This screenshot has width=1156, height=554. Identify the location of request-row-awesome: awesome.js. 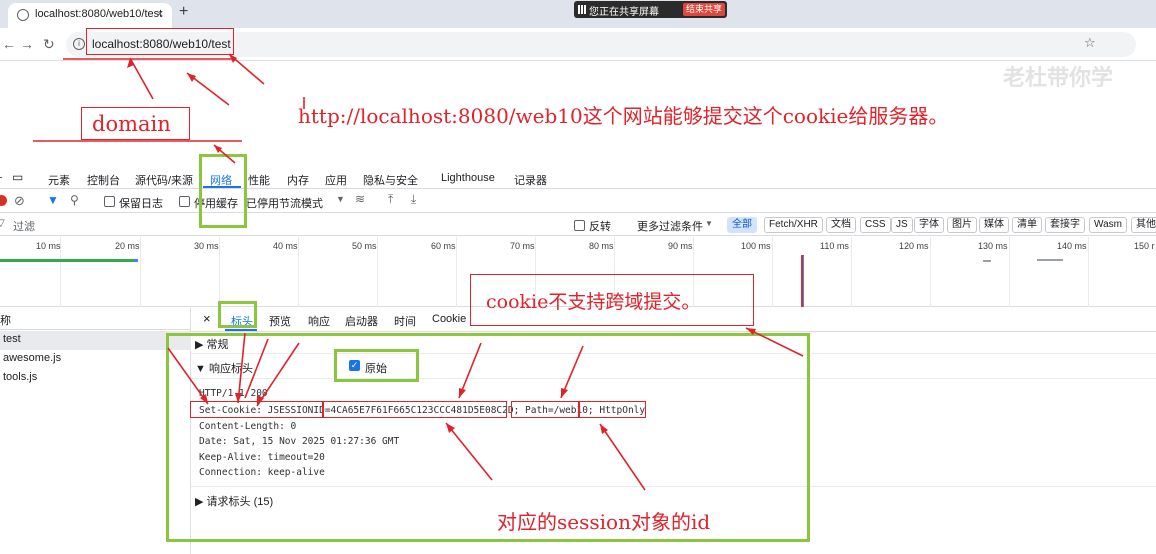
(95, 359).